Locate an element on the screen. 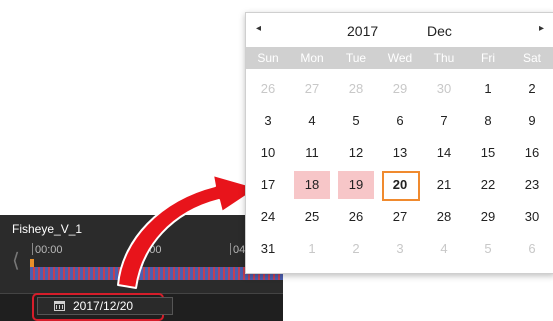 The width and height of the screenshot is (553, 321). weekday-label: Sat is located at coordinates (531, 58).